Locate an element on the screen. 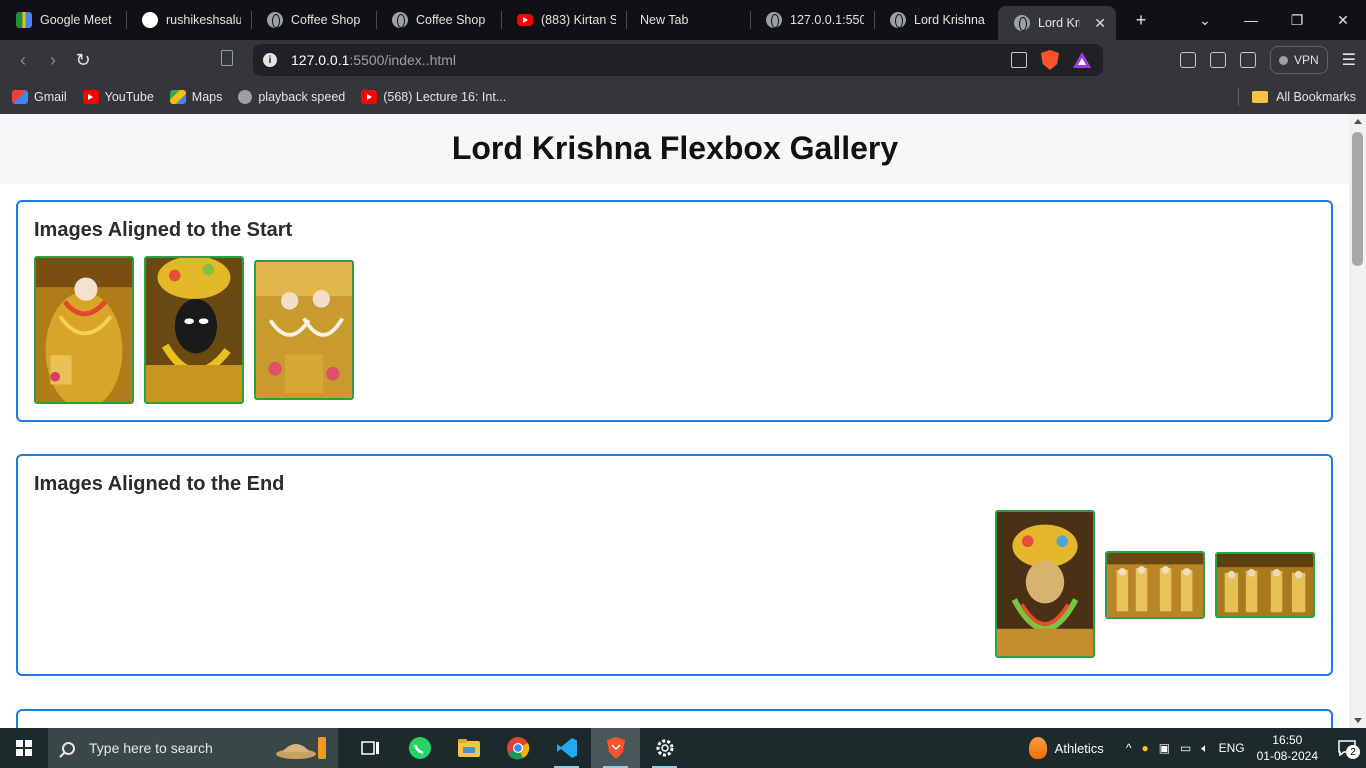  tab-localhost: 127.0.0.1:5500 is located at coordinates (812, 20).